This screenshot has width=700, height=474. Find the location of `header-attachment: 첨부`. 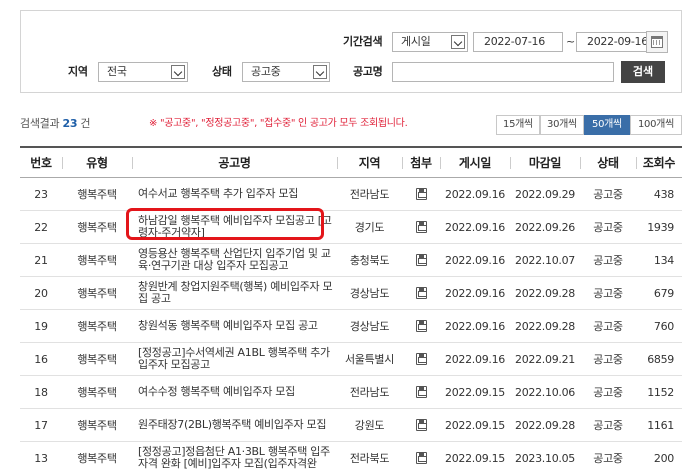

header-attachment: 첨부 is located at coordinates (421, 162).